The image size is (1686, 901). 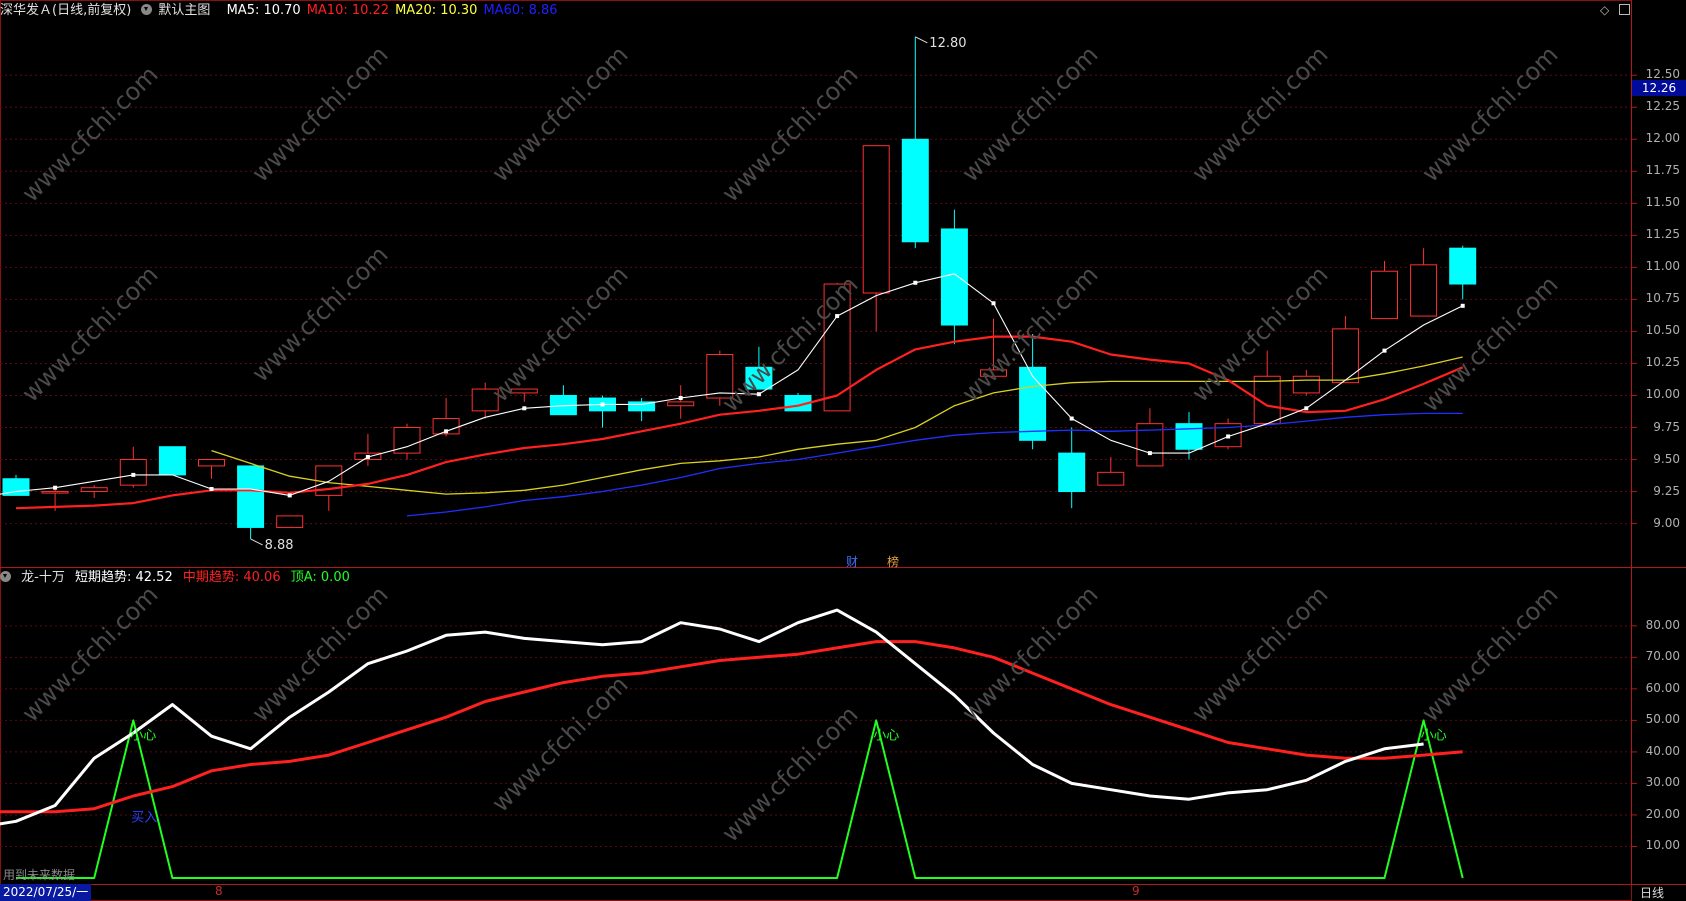 What do you see at coordinates (123, 577) in the screenshot?
I see `short-trend-label: 短期趋势: 42.52` at bounding box center [123, 577].